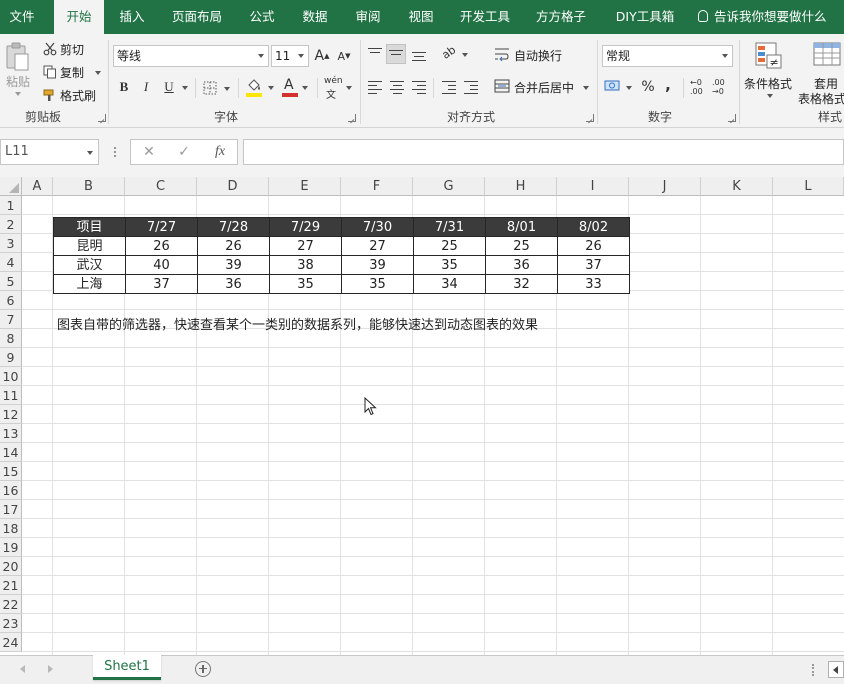  I want to click on next-sheet-icon, so click(50, 669).